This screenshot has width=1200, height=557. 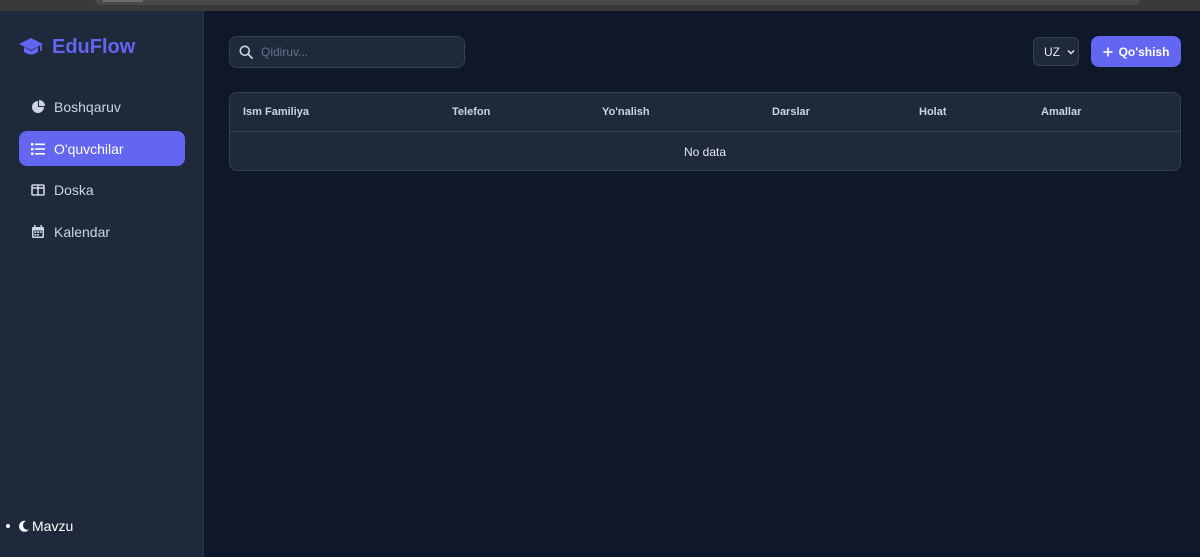 I want to click on sidebar-item-label: Kalendar, so click(x=82, y=231).